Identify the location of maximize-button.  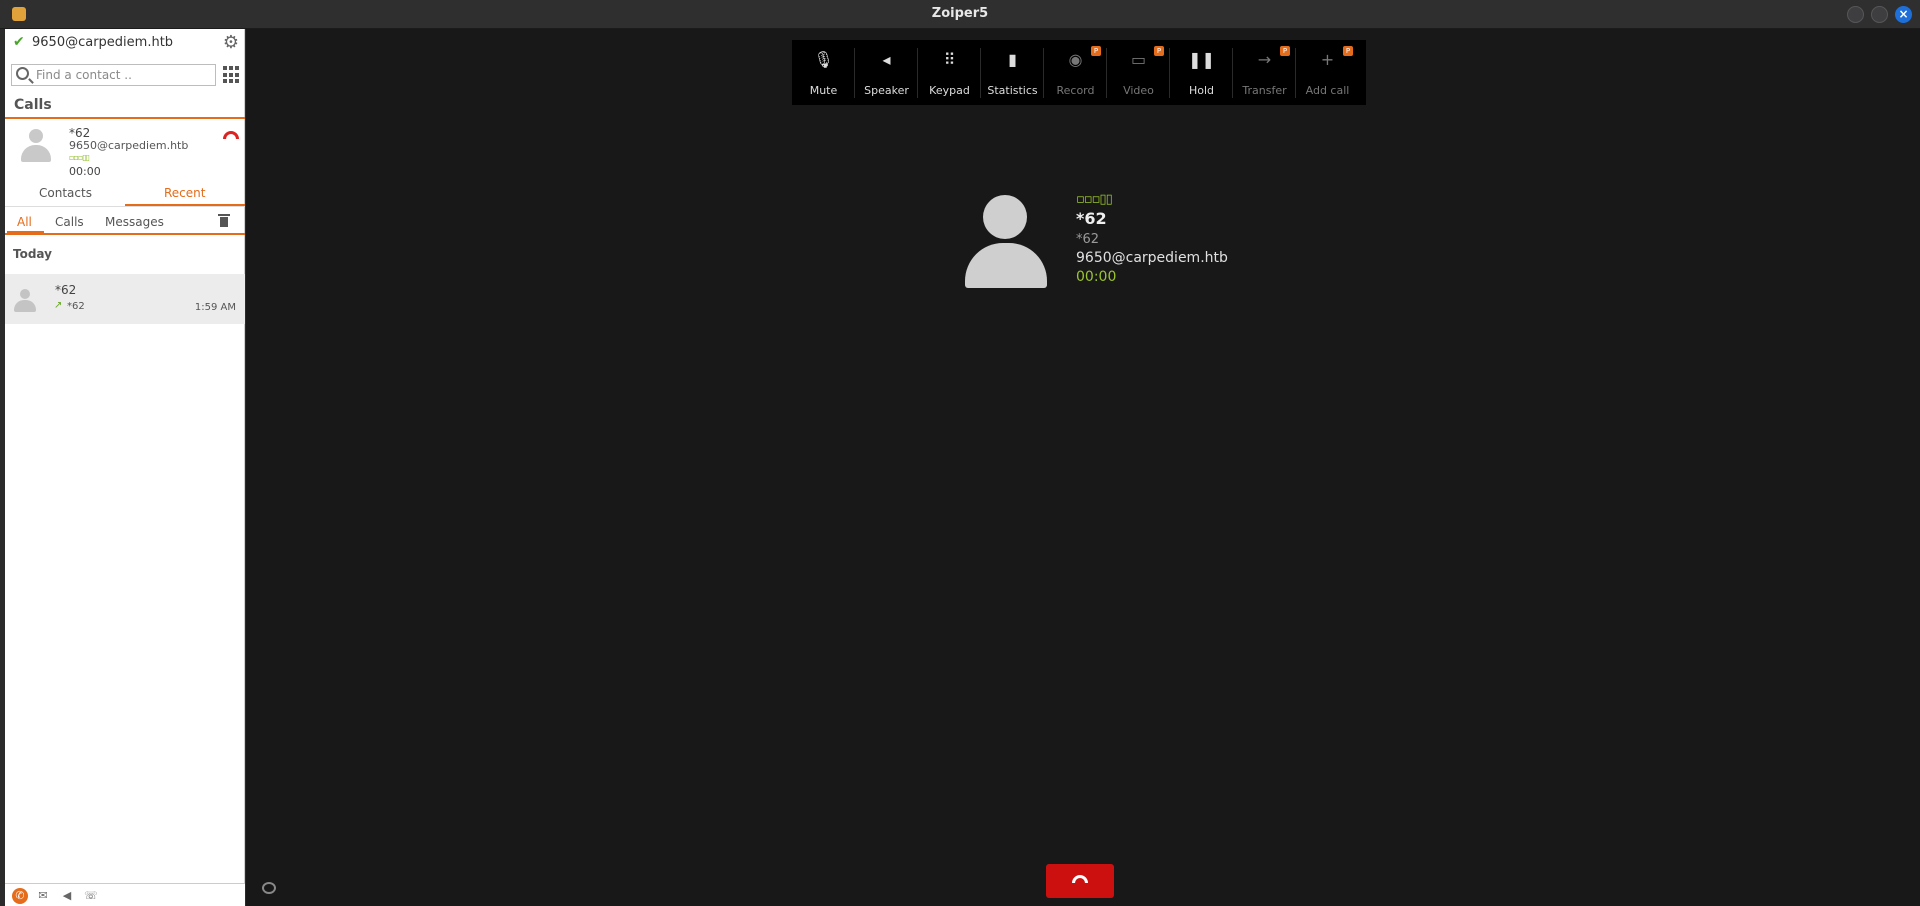
(1879, 14).